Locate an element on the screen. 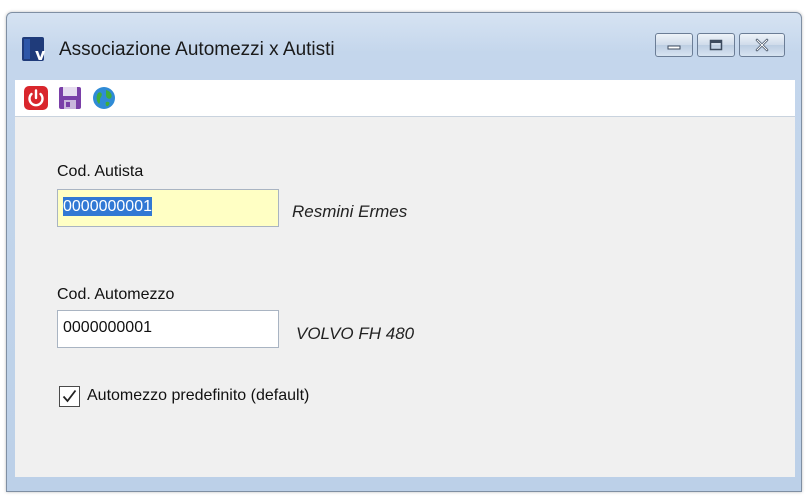 This screenshot has height=497, width=808. checkmark-icon is located at coordinates (69, 396).